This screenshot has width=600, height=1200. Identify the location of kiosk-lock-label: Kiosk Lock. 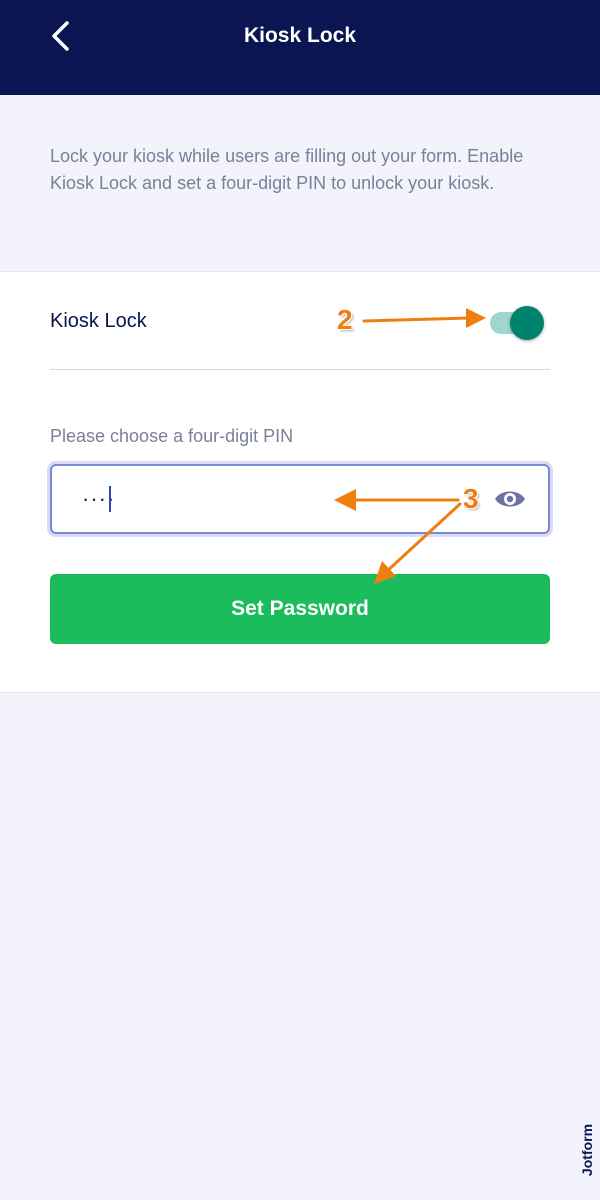
(98, 321).